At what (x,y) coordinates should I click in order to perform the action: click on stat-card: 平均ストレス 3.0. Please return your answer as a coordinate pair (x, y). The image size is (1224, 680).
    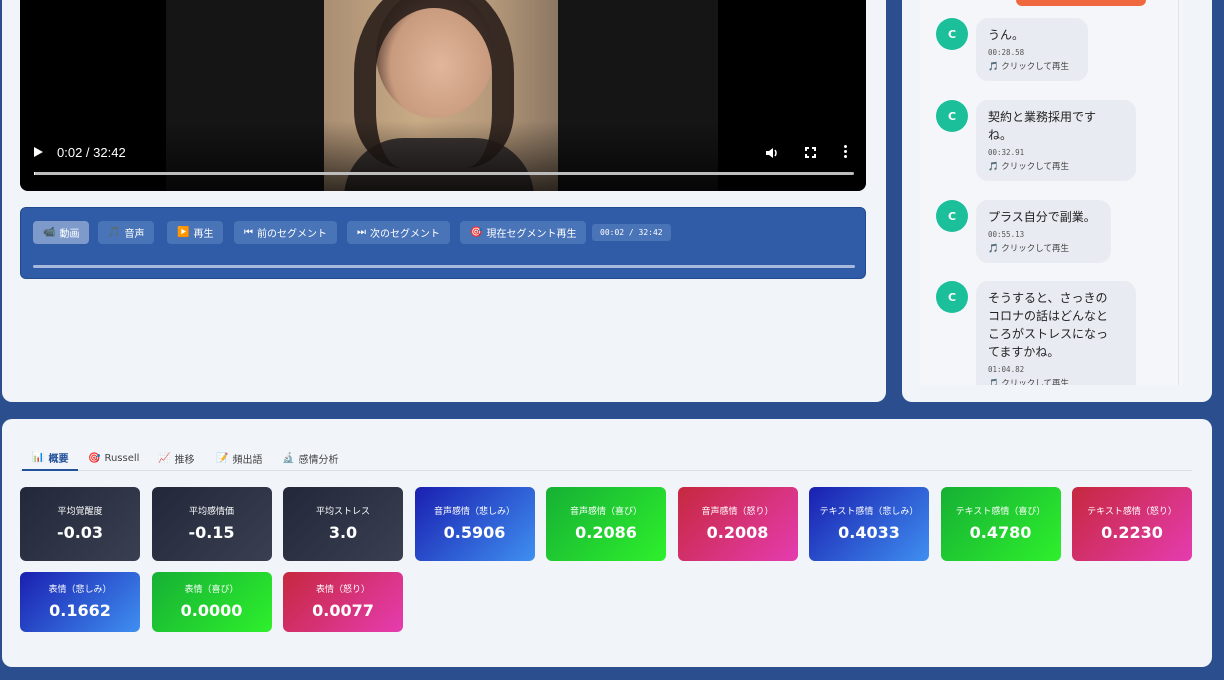
    Looking at the image, I should click on (343, 524).